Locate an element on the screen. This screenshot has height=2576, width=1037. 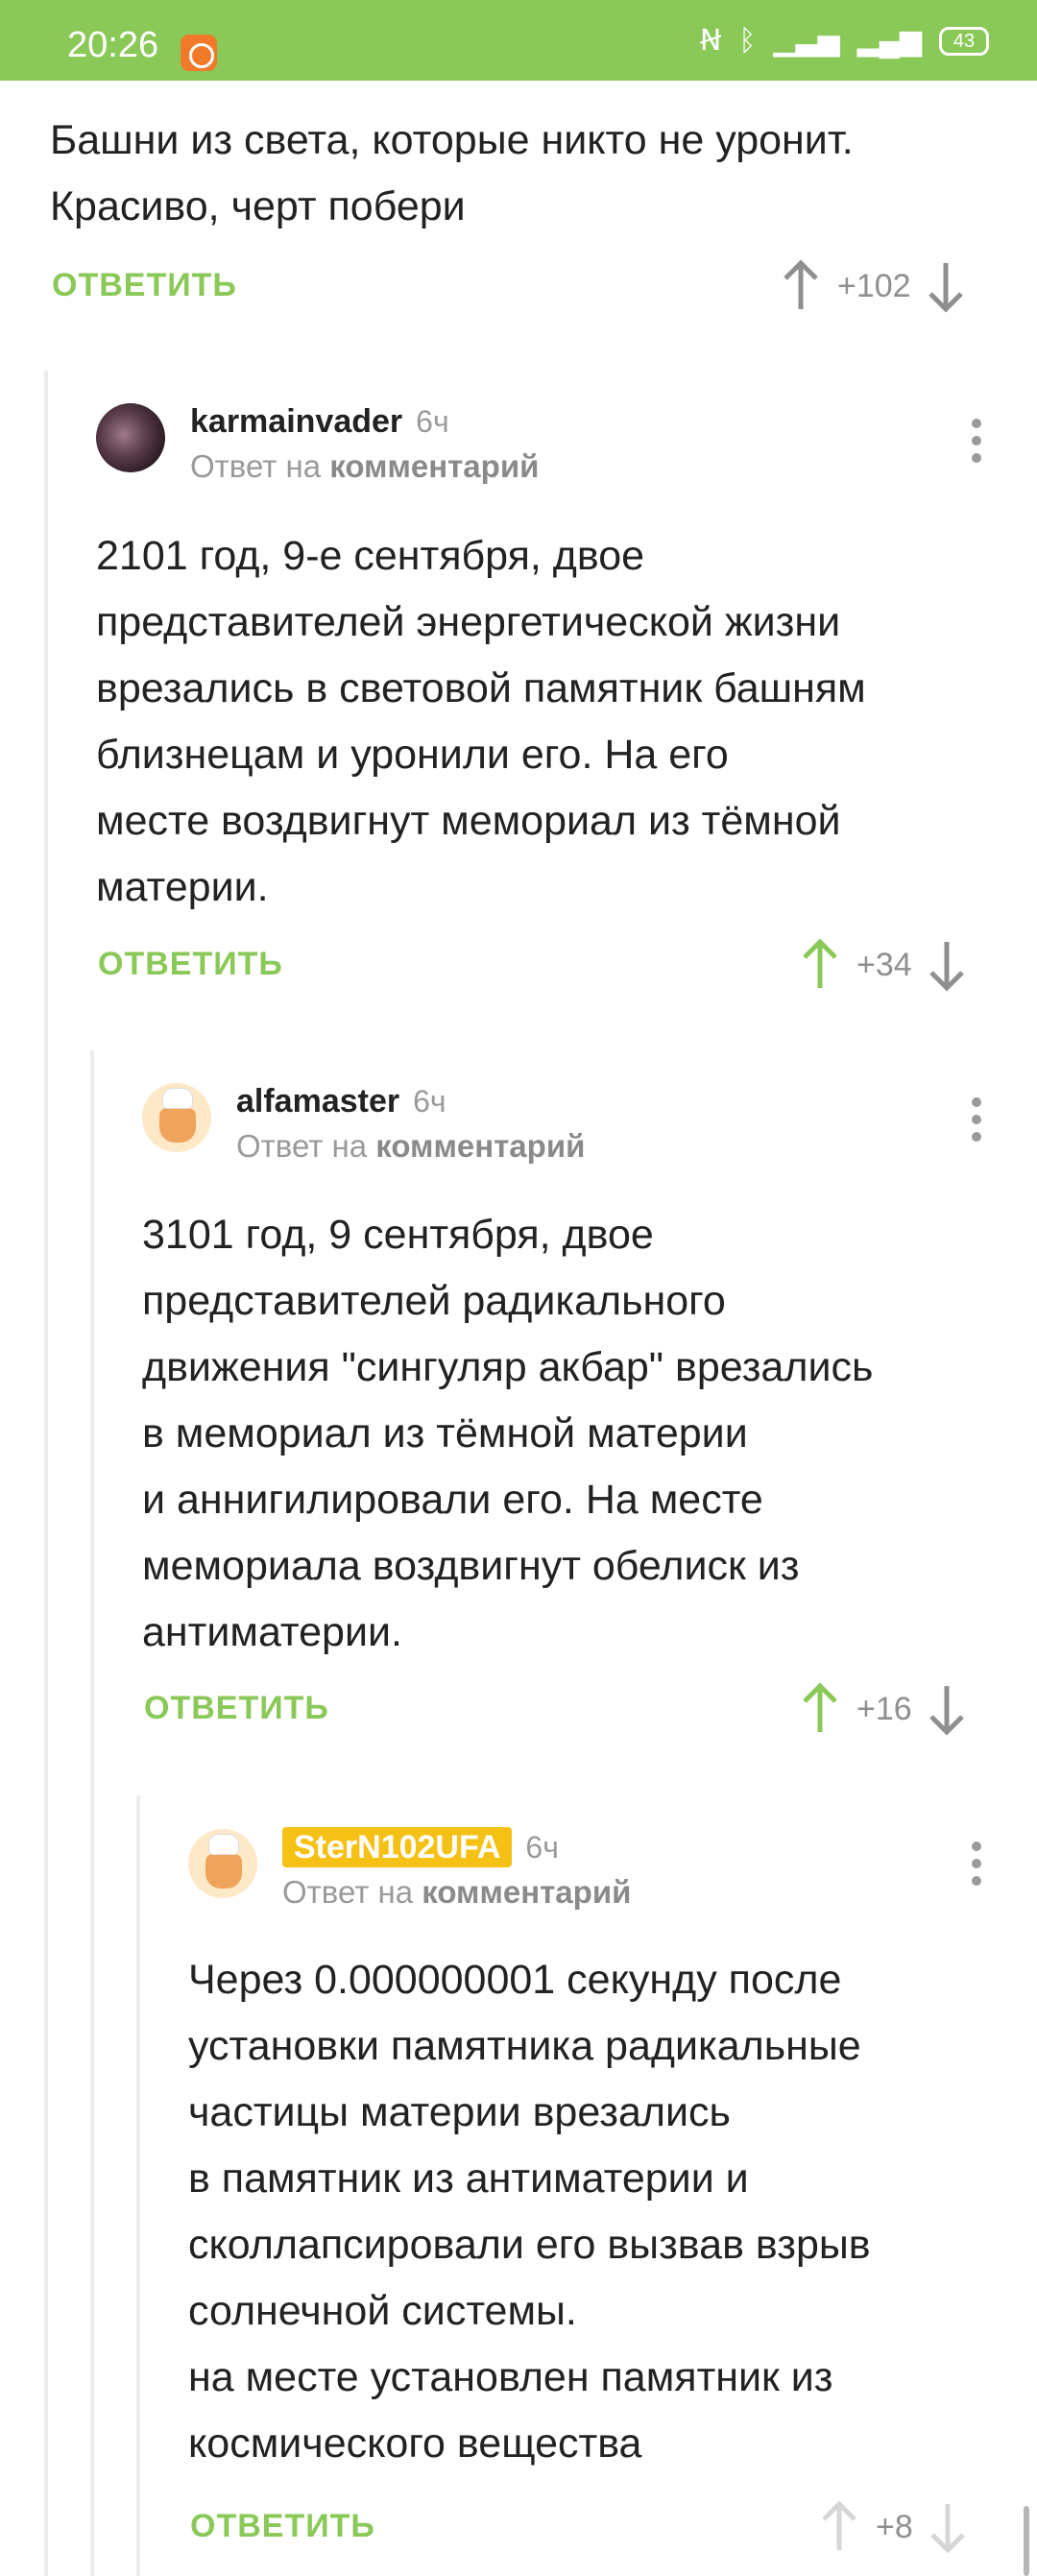
comment-0-actions: ОТВЕТИТЬ is located at coordinates (144, 285).